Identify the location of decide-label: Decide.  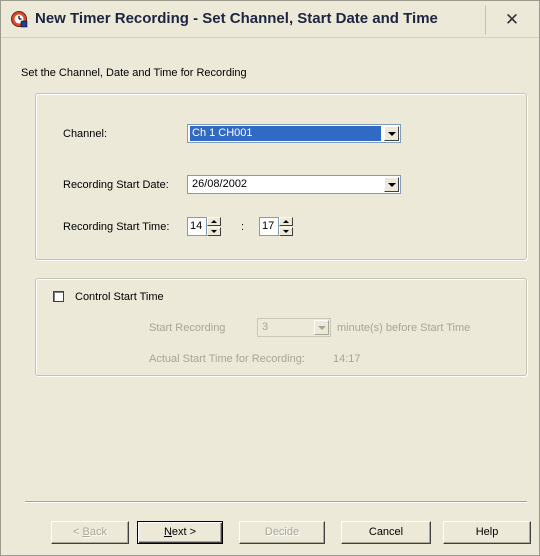
(282, 532).